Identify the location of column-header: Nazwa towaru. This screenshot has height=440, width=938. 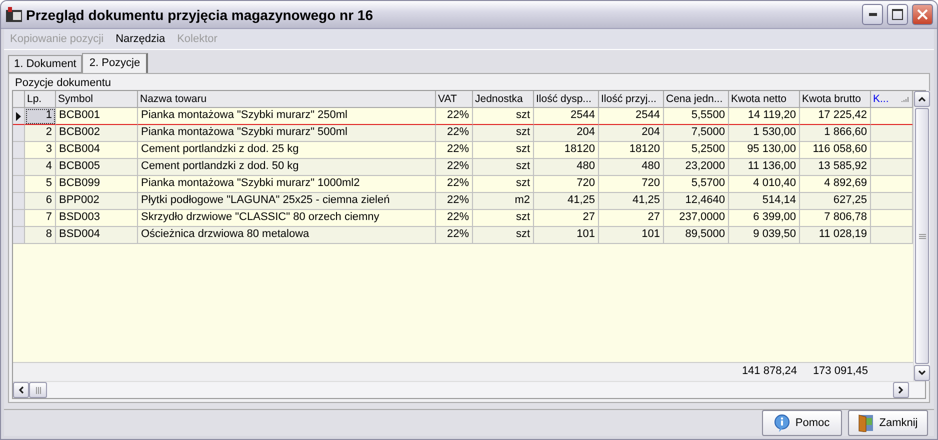
(287, 99).